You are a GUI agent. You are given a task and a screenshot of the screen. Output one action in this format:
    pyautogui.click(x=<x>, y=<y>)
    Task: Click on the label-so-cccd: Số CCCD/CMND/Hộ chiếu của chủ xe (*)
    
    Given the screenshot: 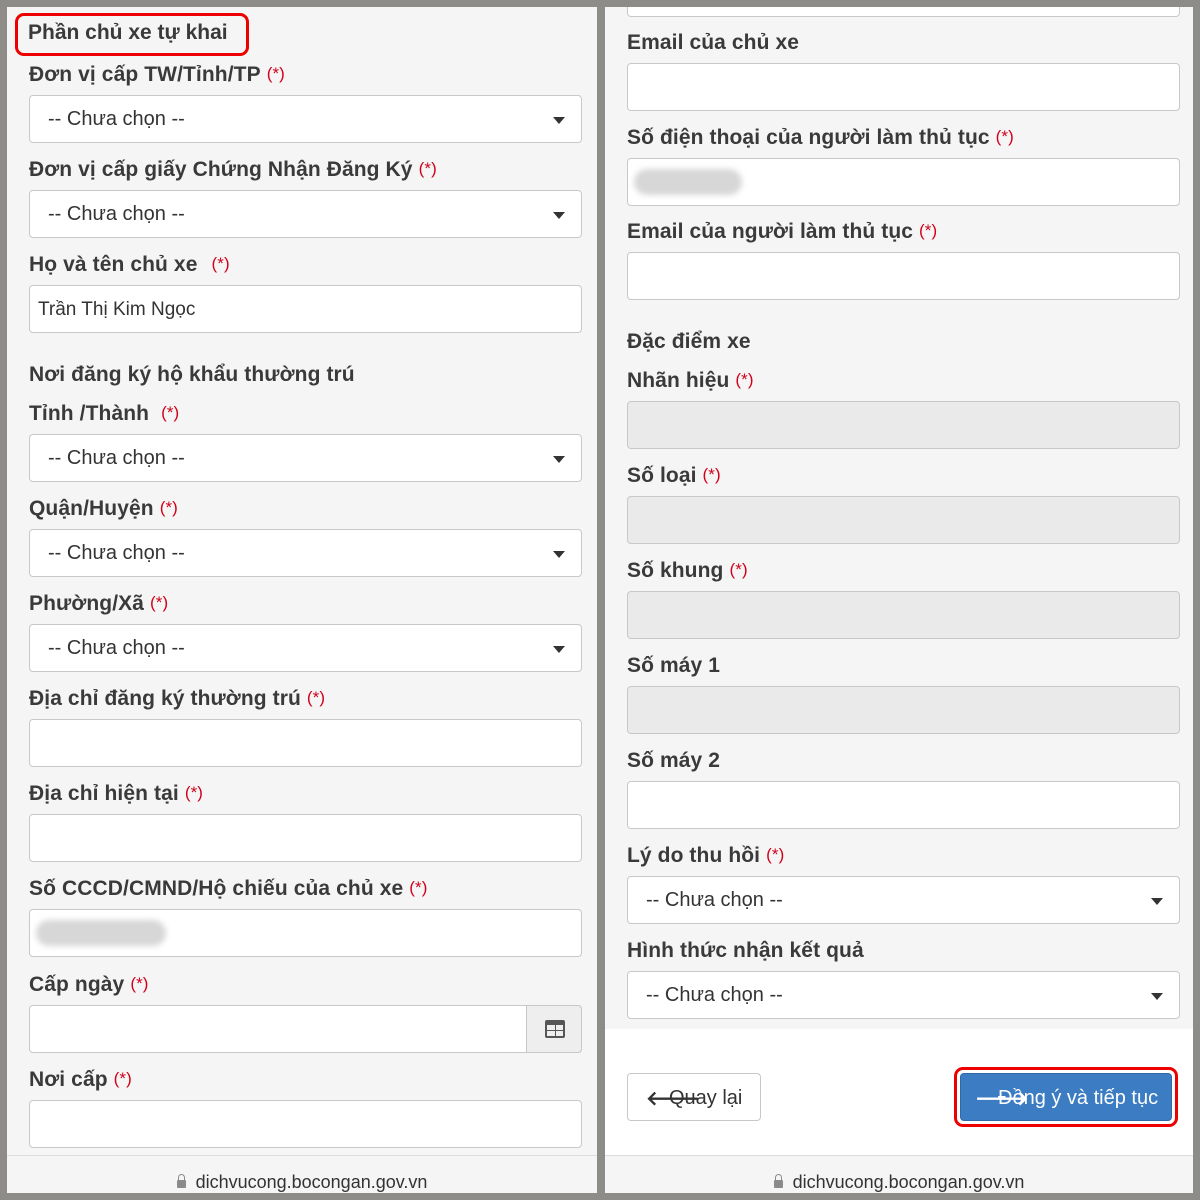 What is the action you would take?
    pyautogui.click(x=228, y=888)
    